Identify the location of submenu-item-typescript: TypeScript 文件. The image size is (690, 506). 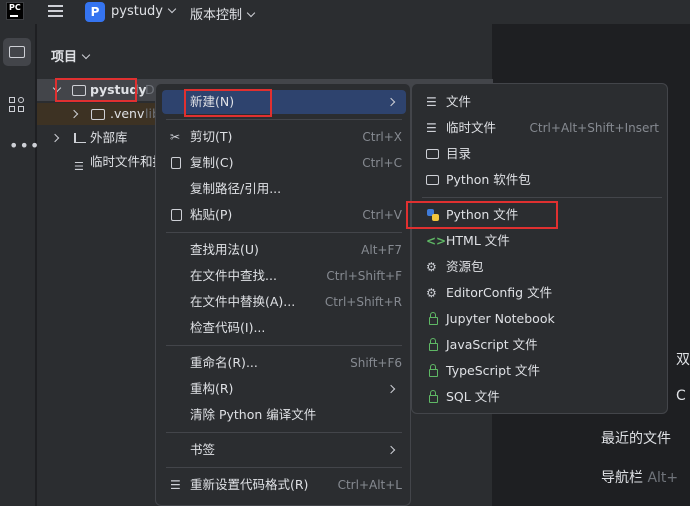
(540, 371).